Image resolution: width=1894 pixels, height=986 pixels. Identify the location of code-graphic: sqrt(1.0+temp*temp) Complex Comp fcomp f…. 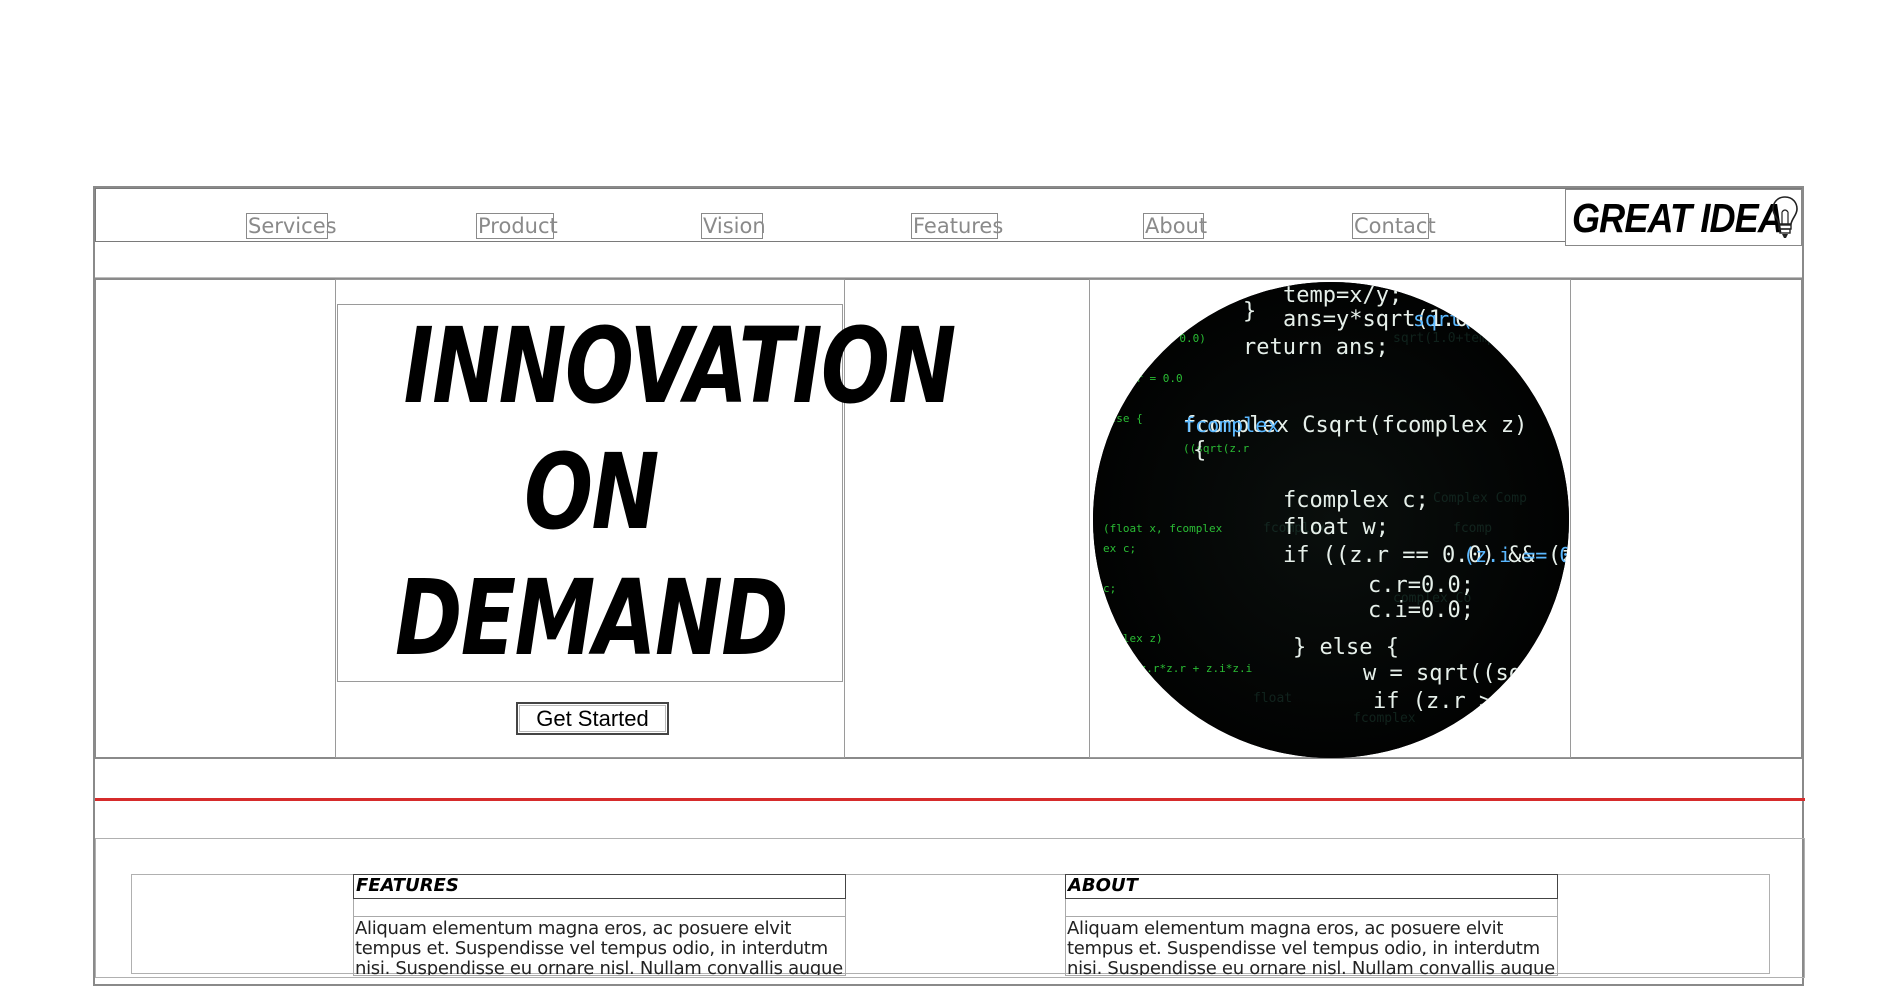
(1331, 520).